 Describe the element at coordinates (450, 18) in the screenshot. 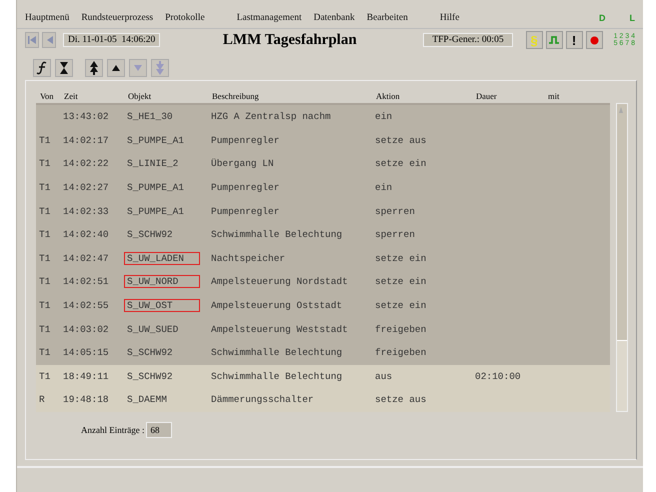

I see `menu-item: Hilfe` at that location.